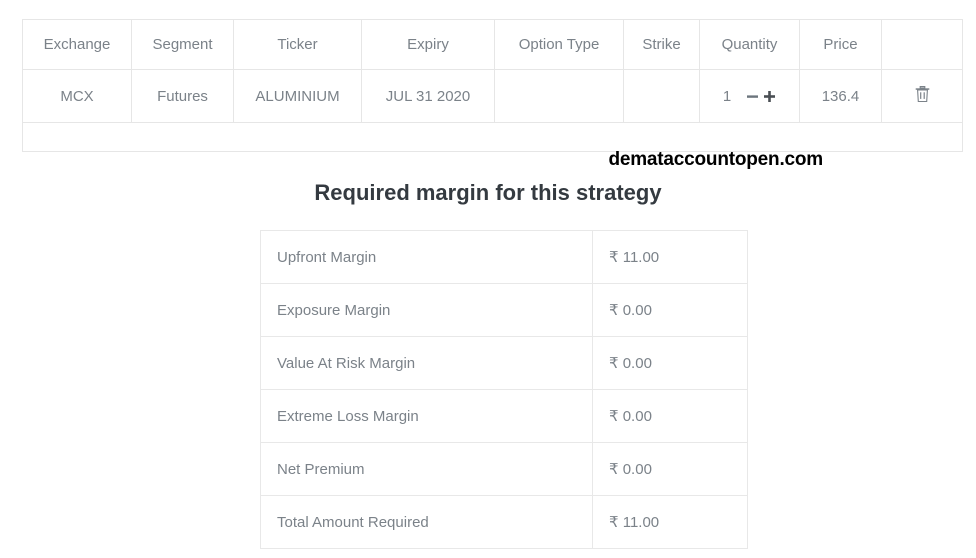 This screenshot has width=976, height=558. I want to click on quantity-stepper: 1, so click(749, 96).